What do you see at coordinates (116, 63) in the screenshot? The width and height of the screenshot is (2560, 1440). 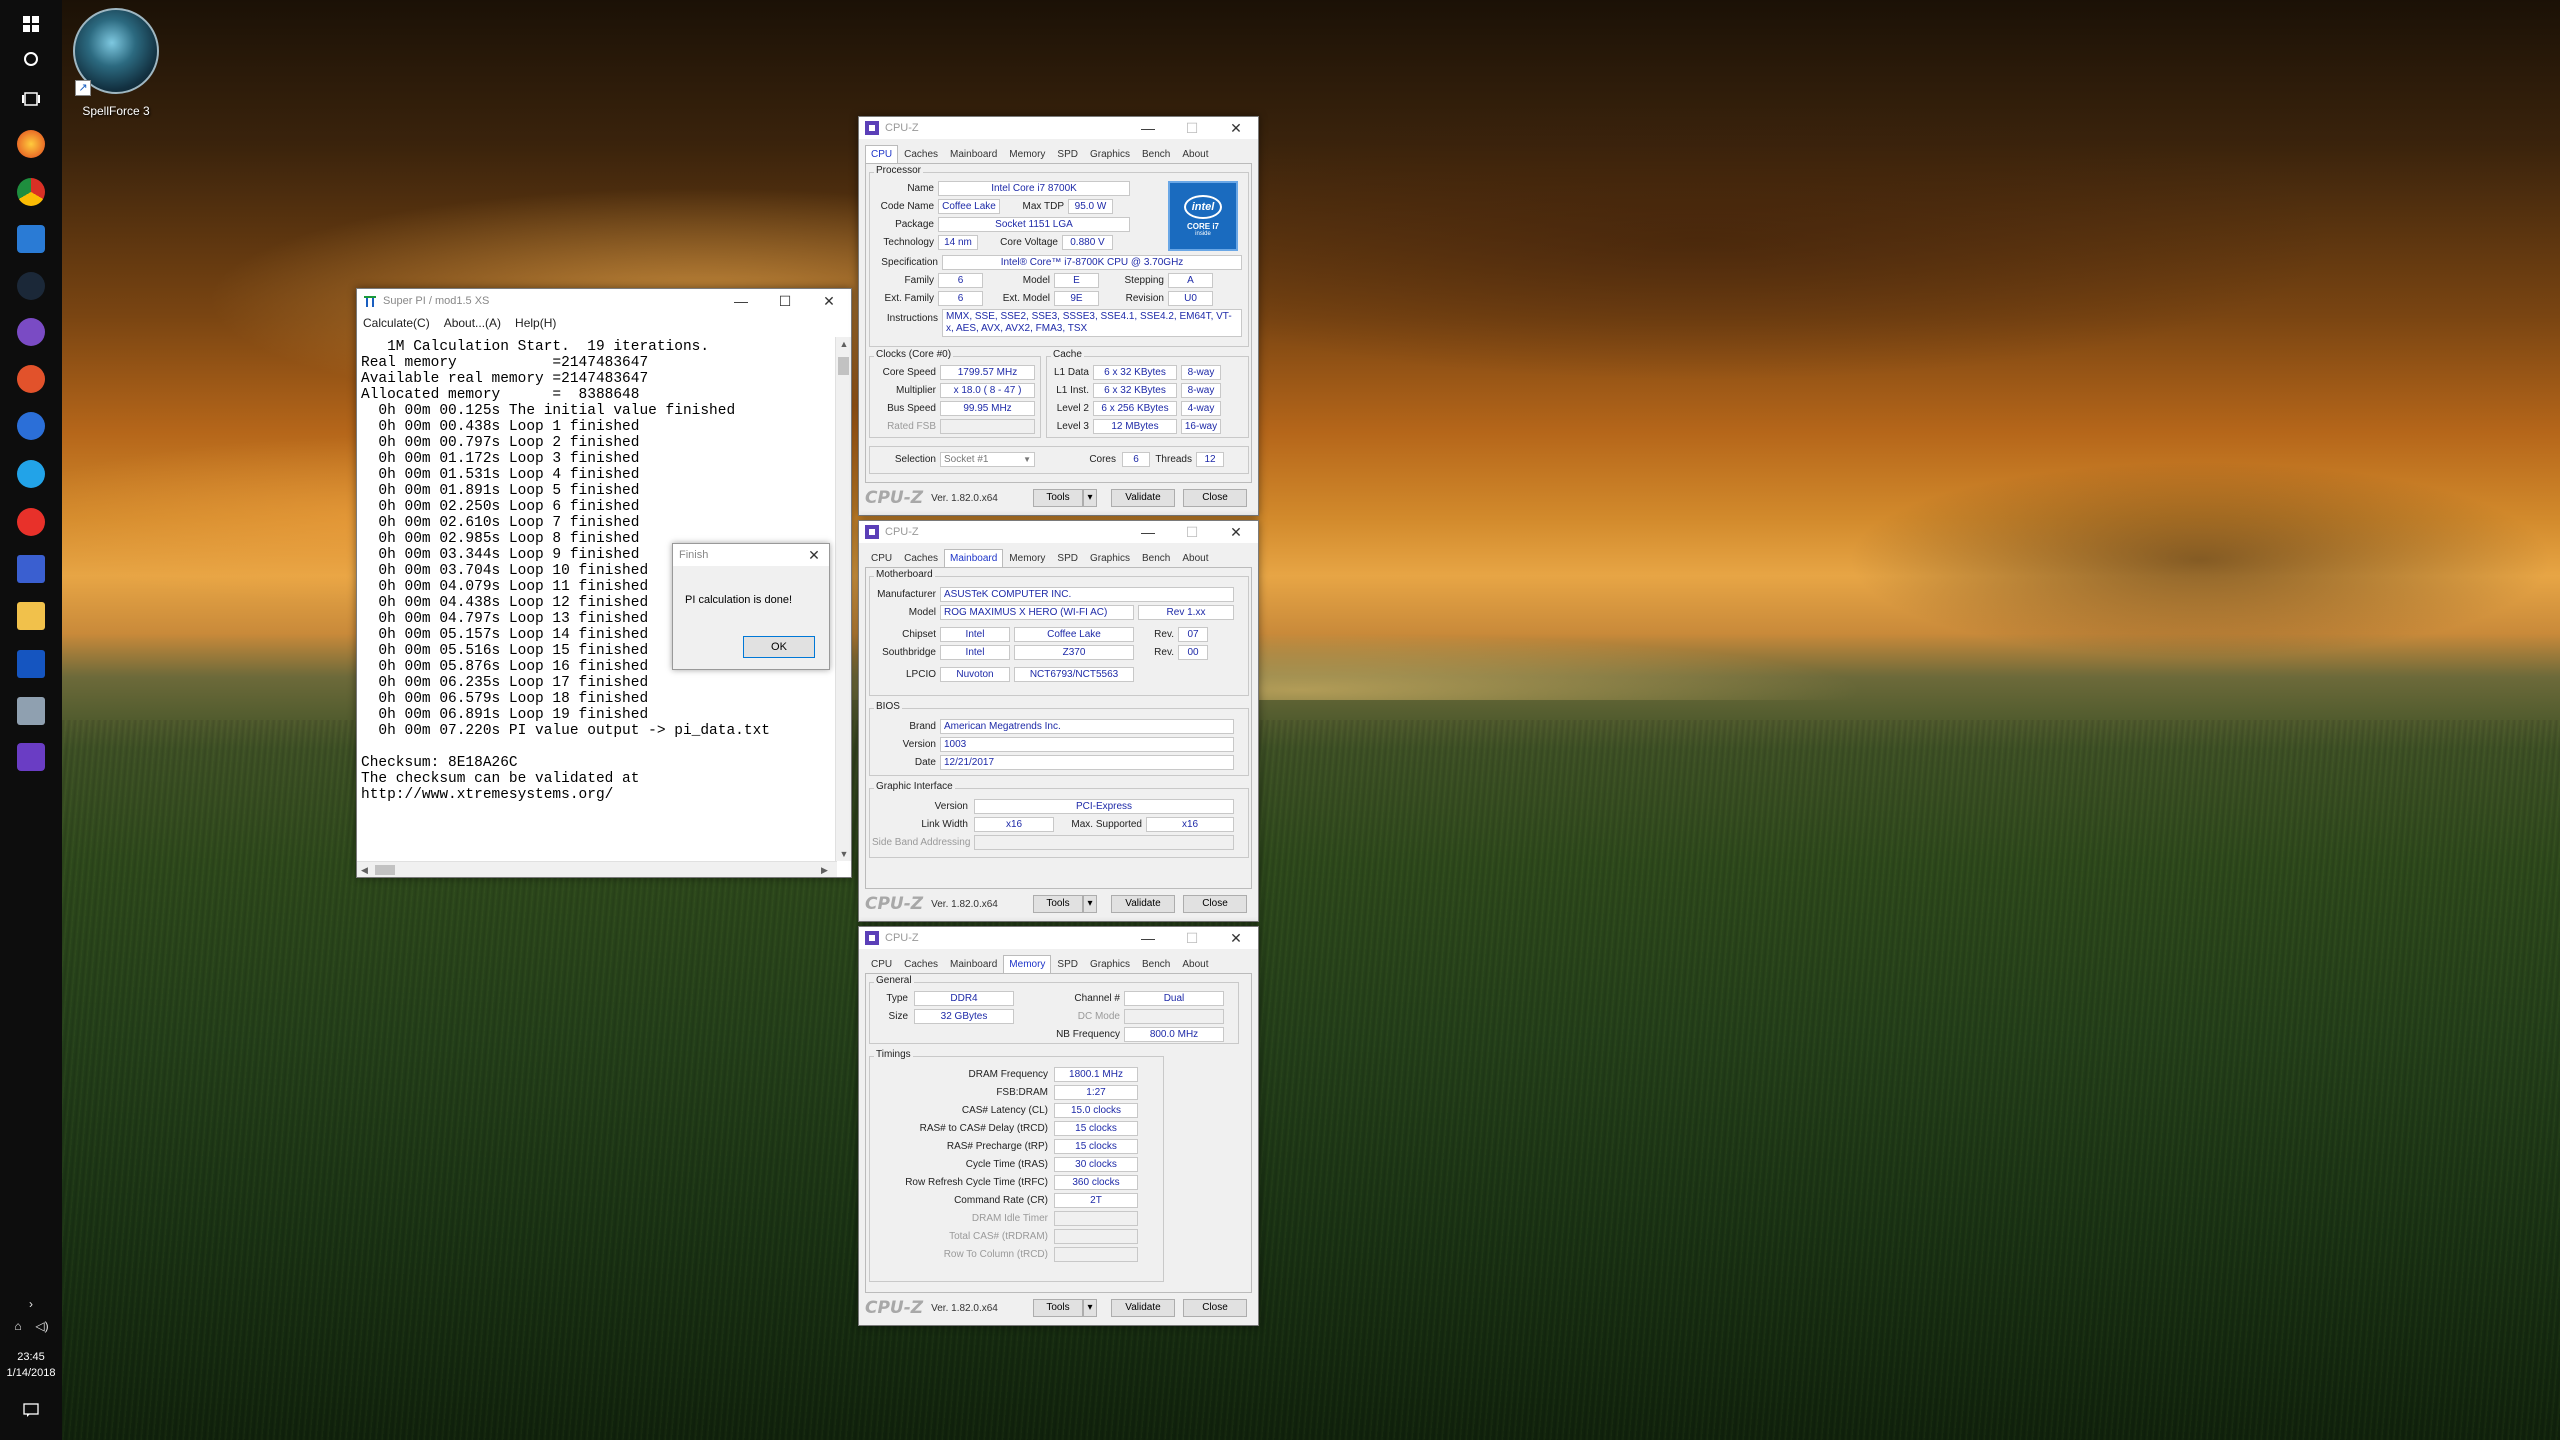 I see `desktop-icon-spellforce: ↗ SpellForce 3` at bounding box center [116, 63].